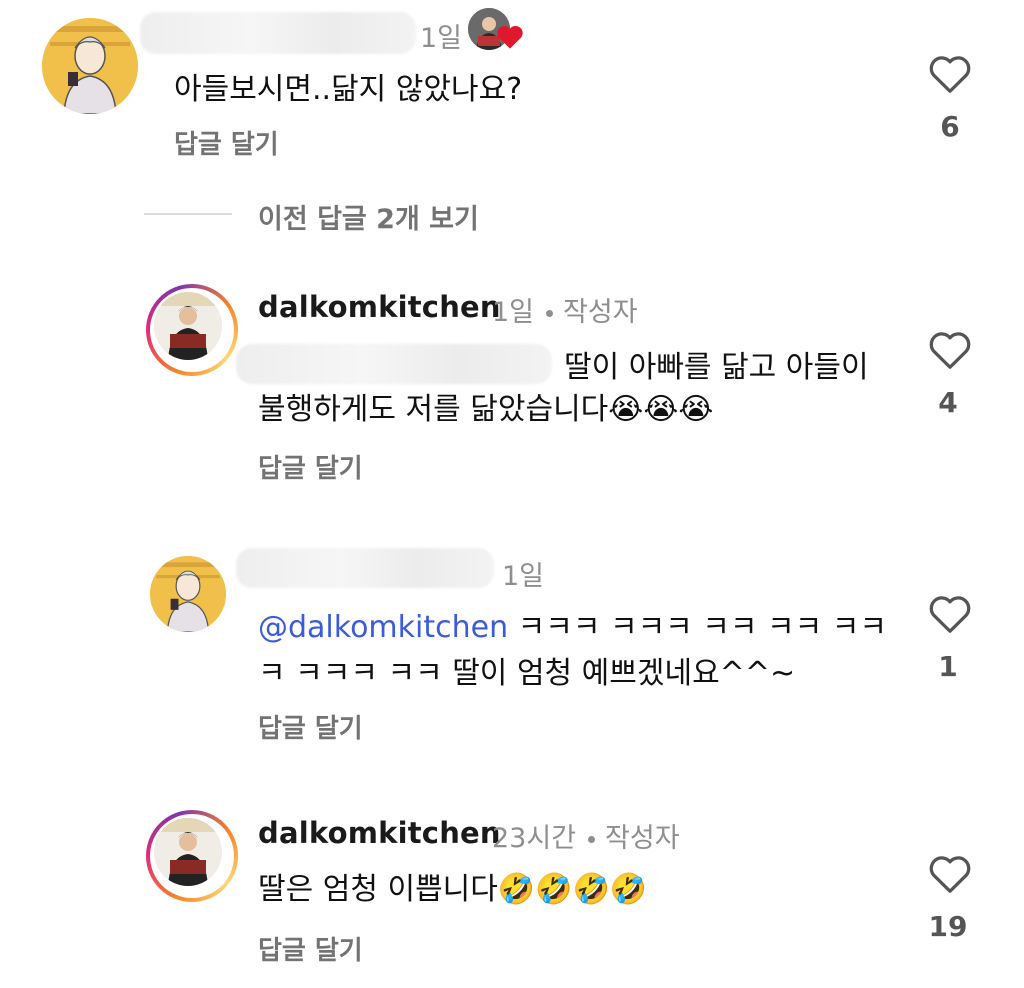 The image size is (1024, 988). Describe the element at coordinates (527, 673) in the screenshot. I see `comment-text-line2: ㅋ ㅋㅋㅋ ㅋㅋ 딸이 엄청 예쁘겠네요^^~` at that location.